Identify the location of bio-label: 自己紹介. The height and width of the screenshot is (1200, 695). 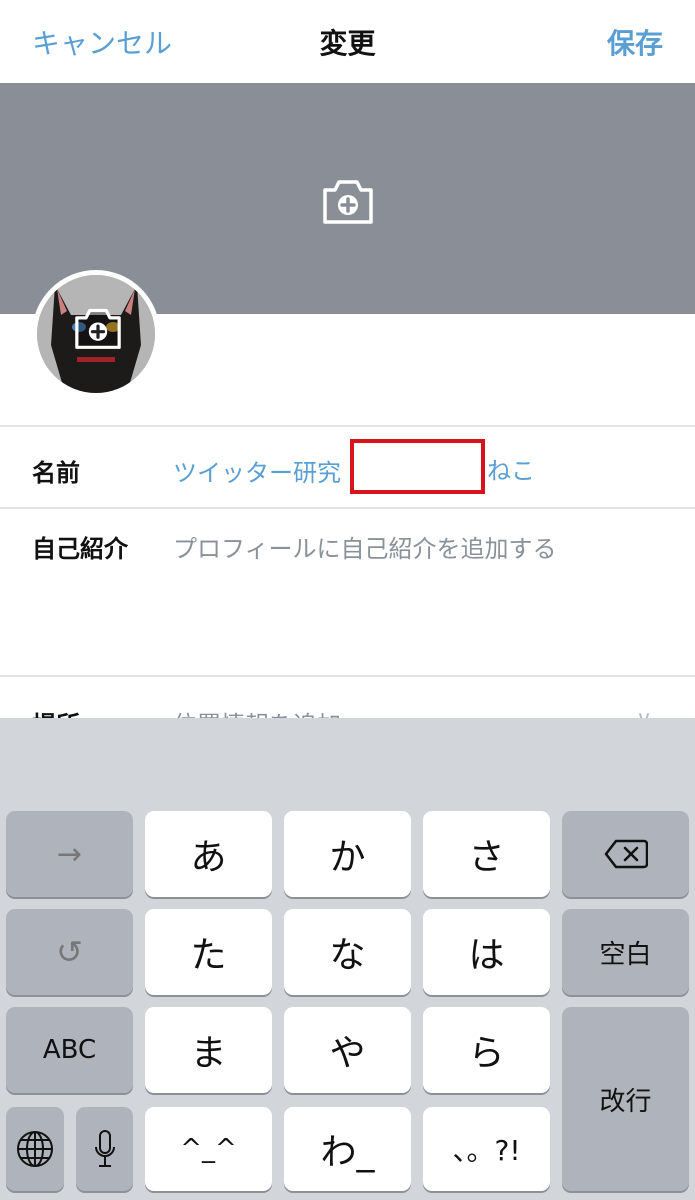
(80, 549).